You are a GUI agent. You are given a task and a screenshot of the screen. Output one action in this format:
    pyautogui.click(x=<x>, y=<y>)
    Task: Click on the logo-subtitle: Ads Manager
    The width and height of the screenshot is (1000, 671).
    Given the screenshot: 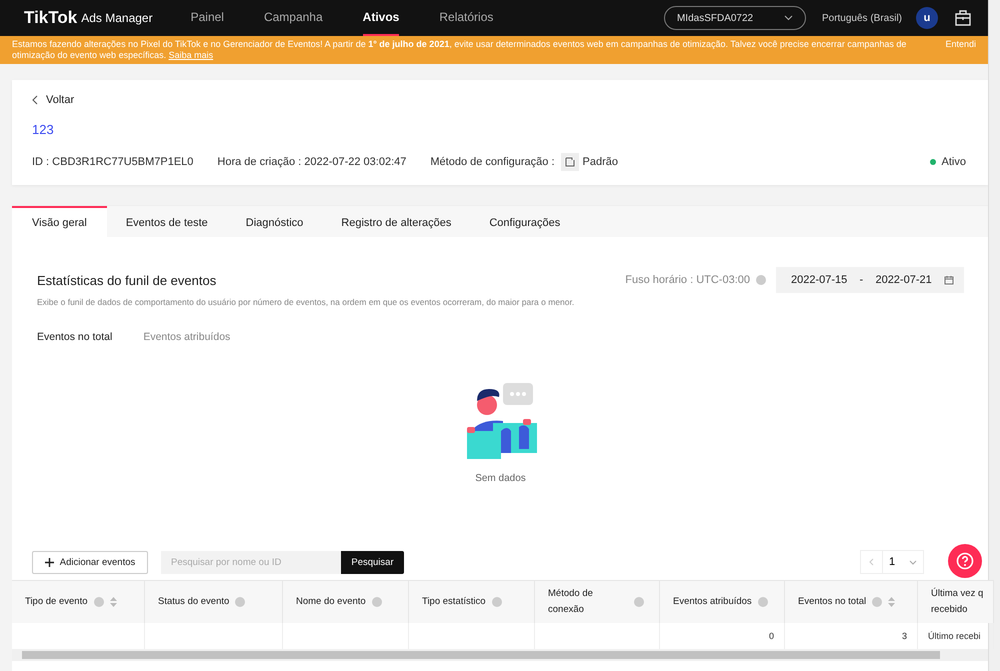 What is the action you would take?
    pyautogui.click(x=117, y=18)
    